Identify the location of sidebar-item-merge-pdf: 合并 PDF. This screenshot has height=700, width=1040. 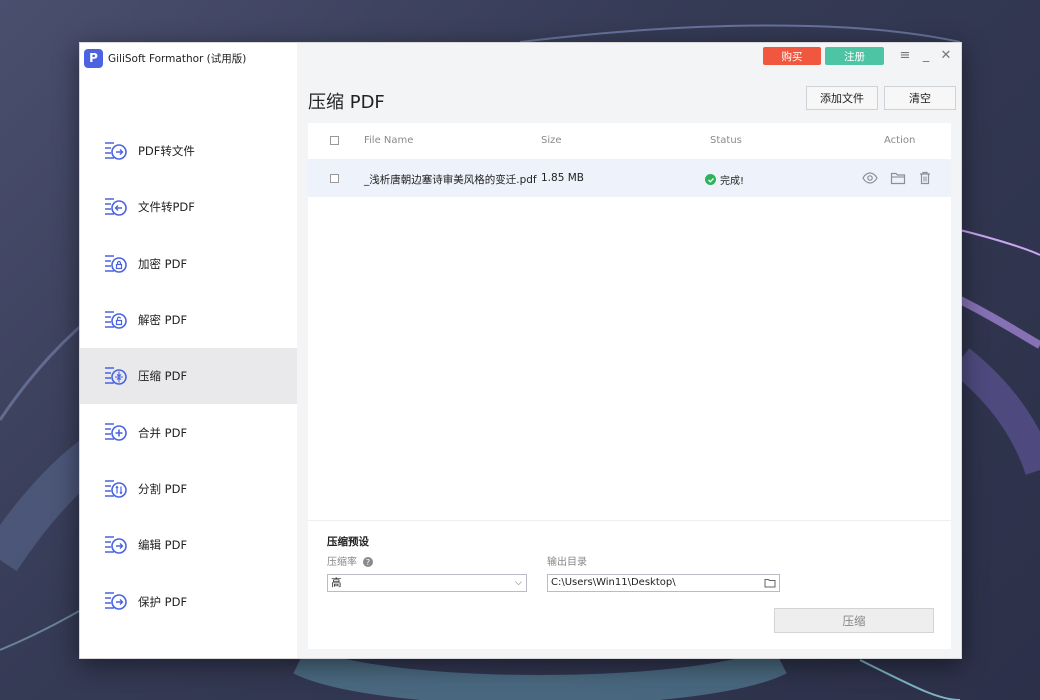
(188, 432).